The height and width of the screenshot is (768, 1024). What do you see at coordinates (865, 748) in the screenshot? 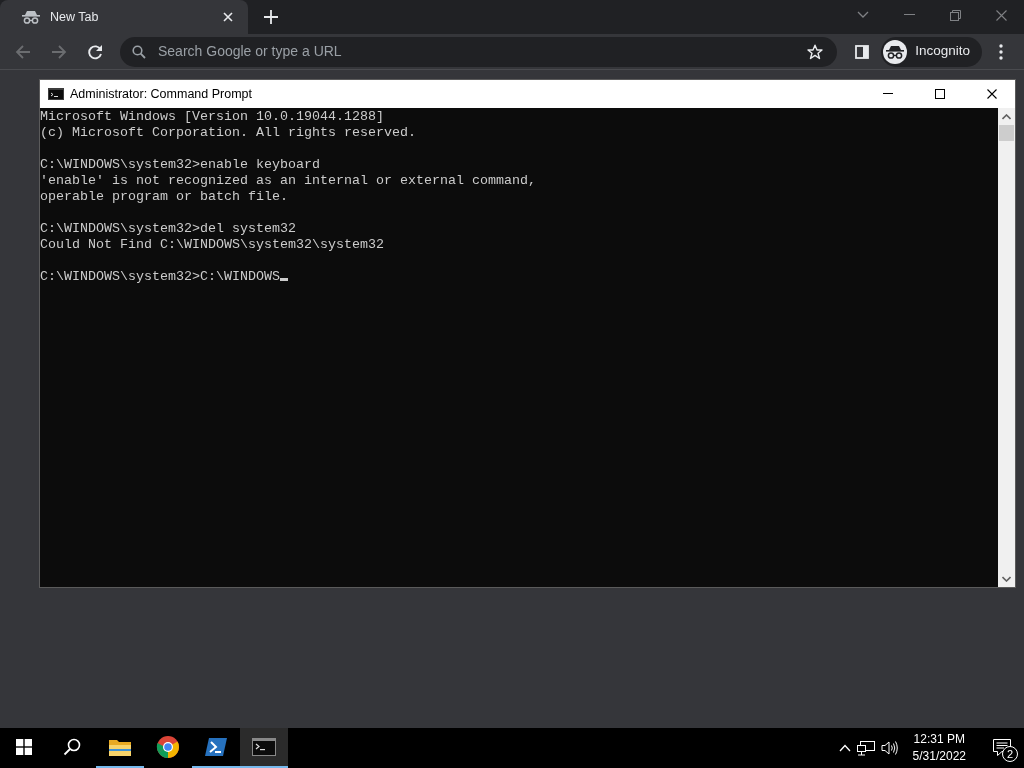
I see `network-icon` at bounding box center [865, 748].